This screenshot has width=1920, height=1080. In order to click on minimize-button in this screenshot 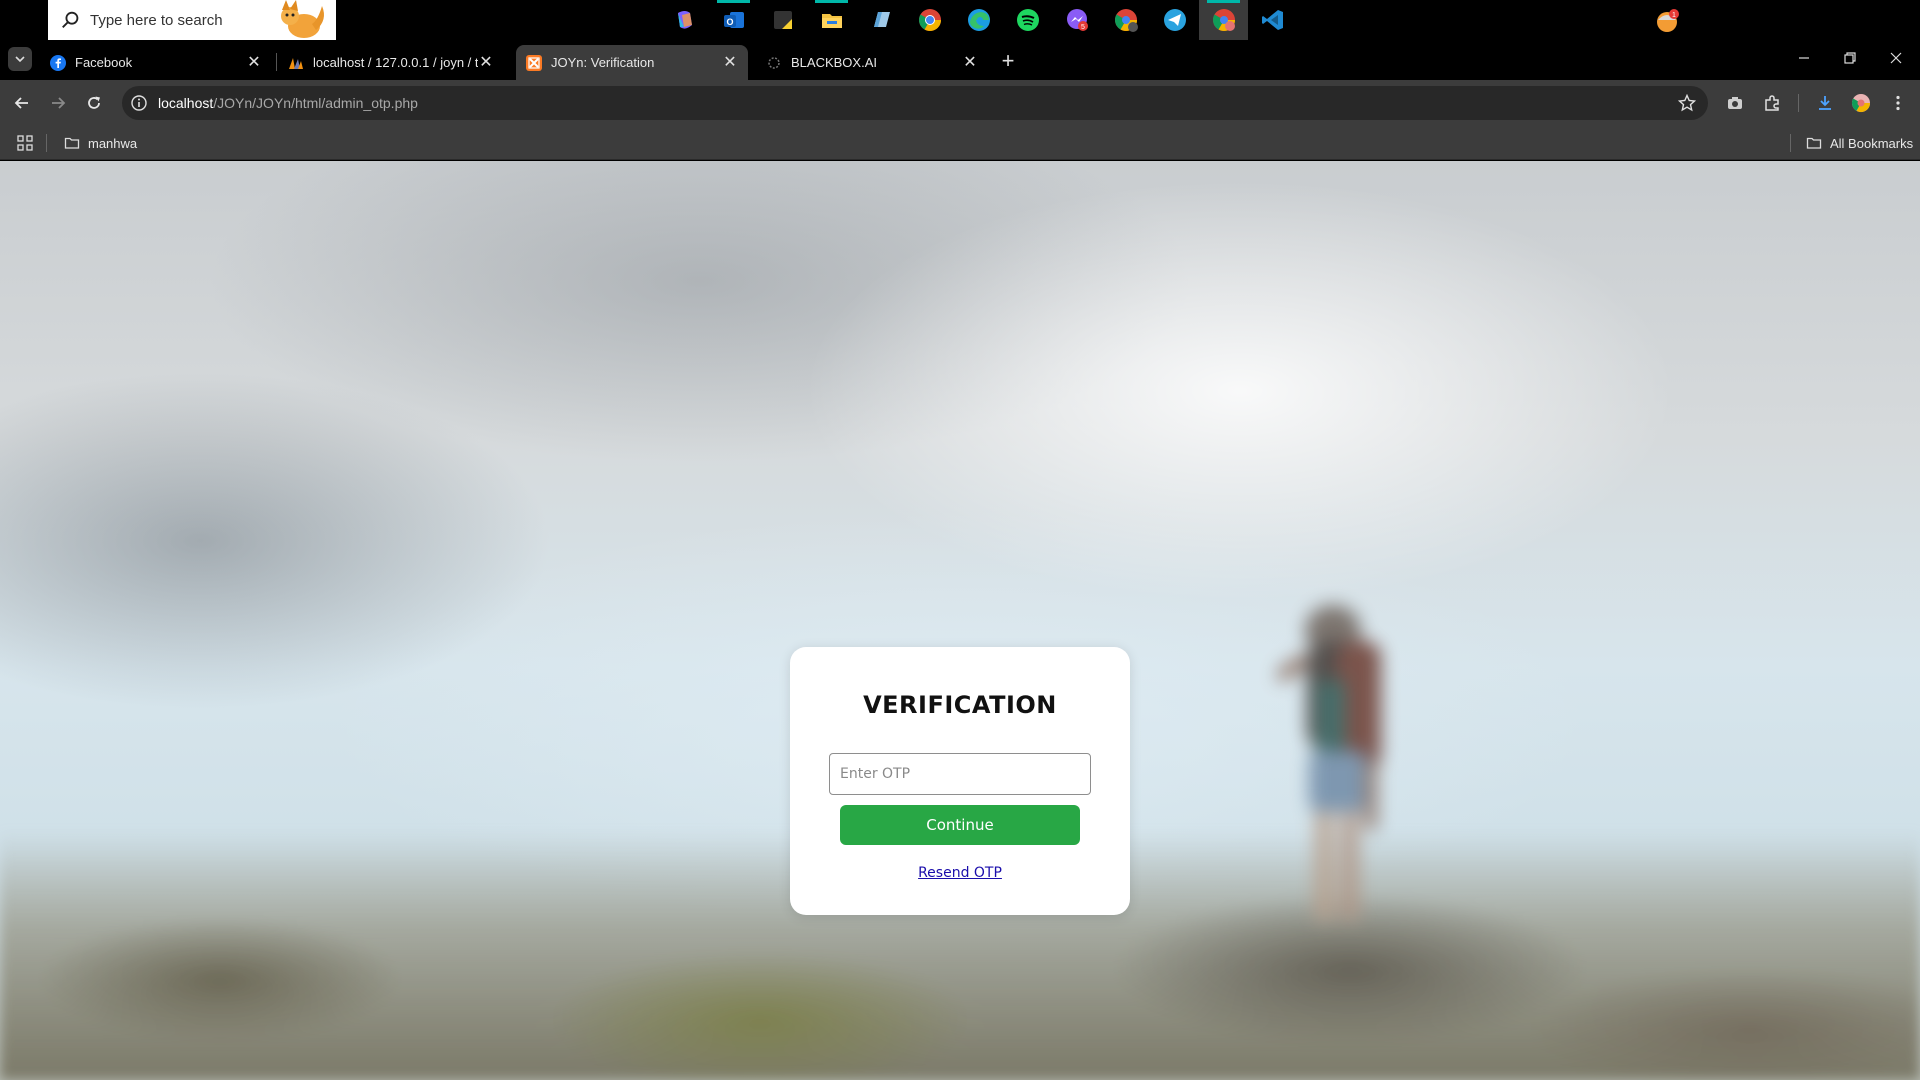, I will do `click(1804, 58)`.